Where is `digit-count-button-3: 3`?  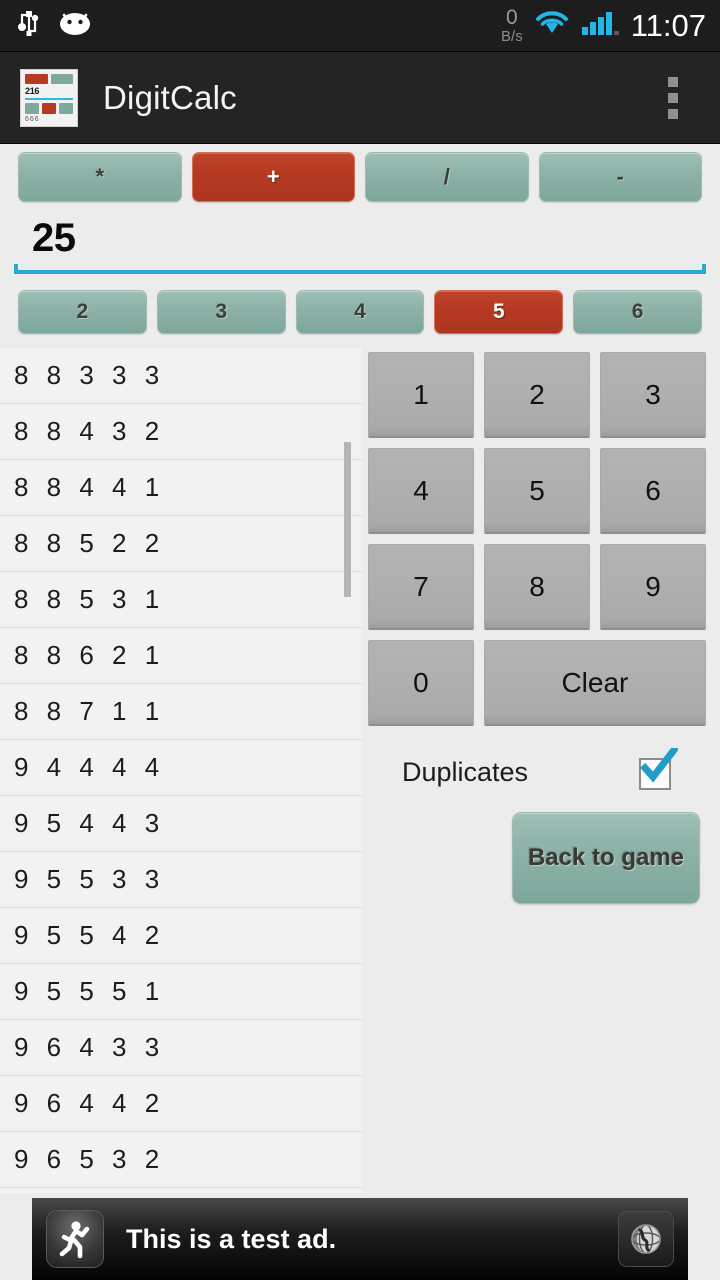
digit-count-button-3: 3 is located at coordinates (221, 312).